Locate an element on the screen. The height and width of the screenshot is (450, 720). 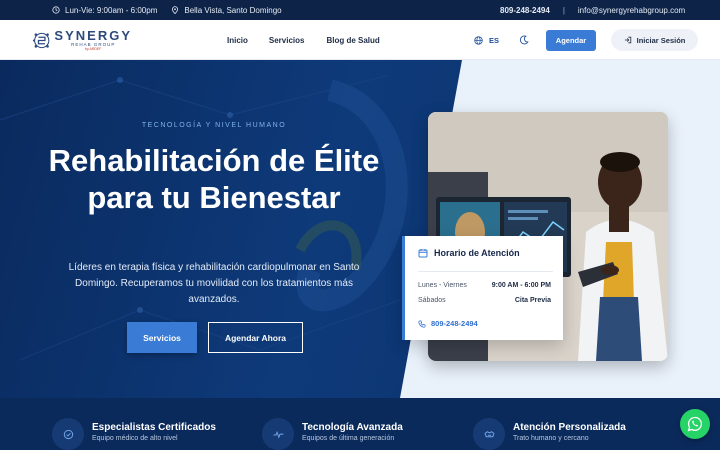
schedule-divider is located at coordinates (485, 271).